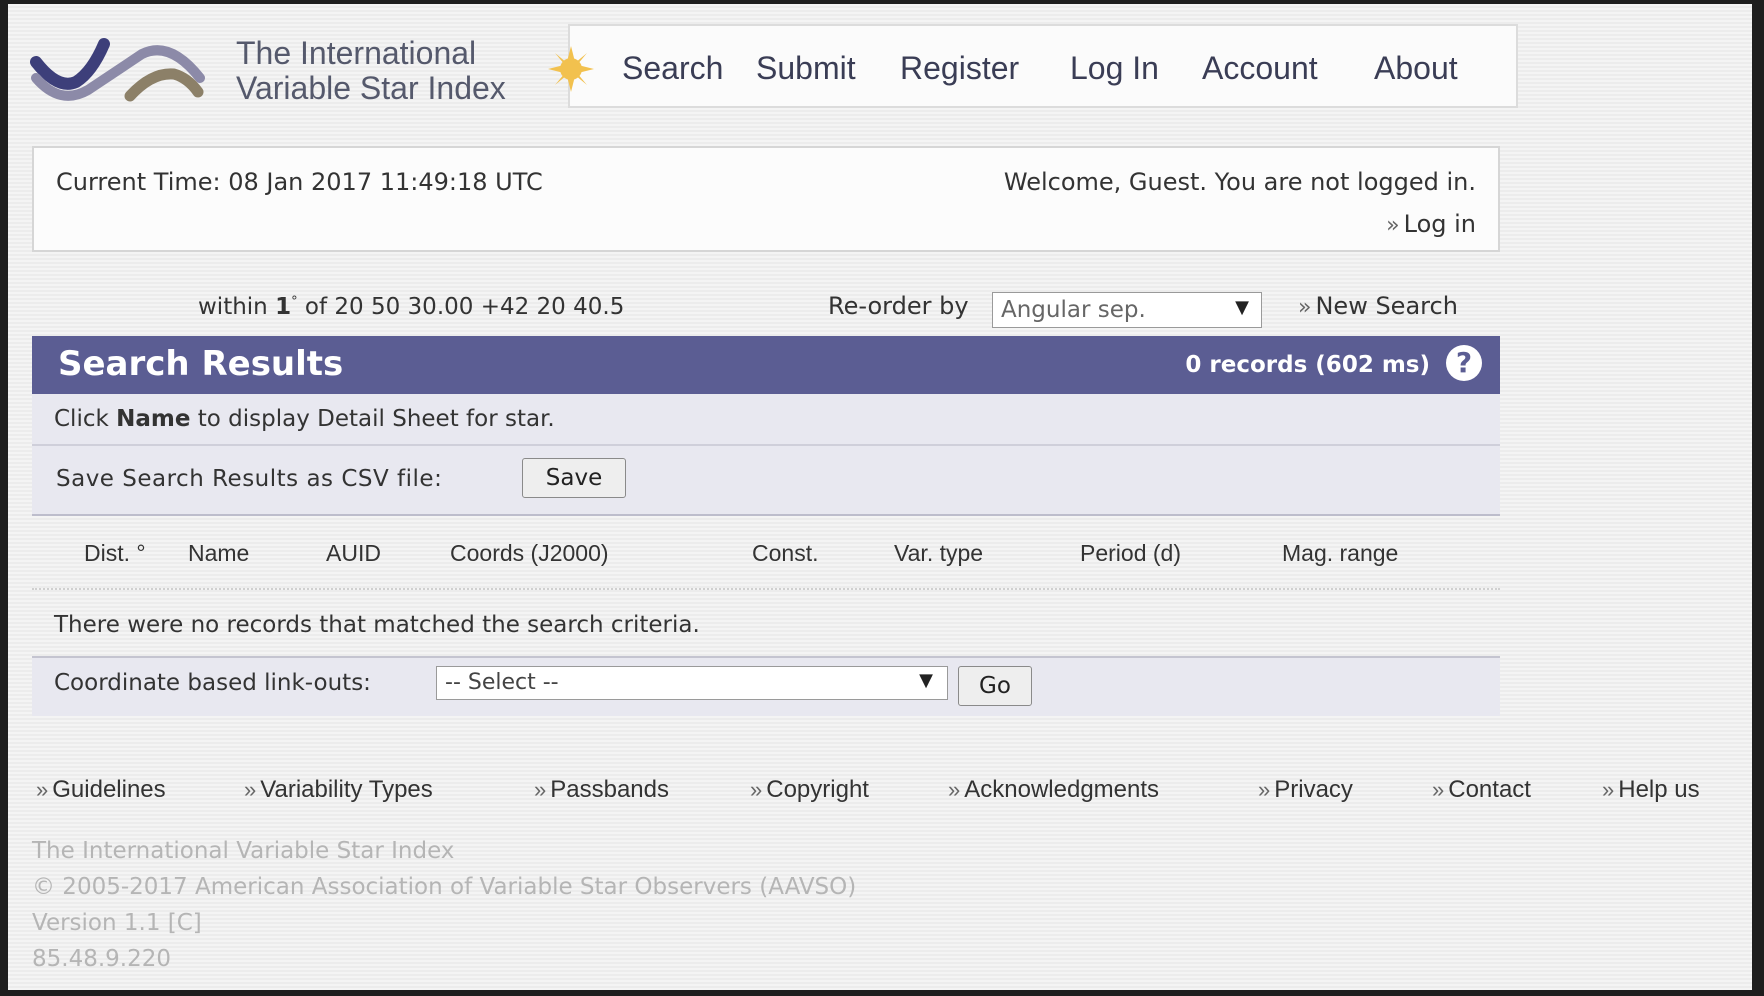 This screenshot has width=1764, height=996. I want to click on search-radius: 1, so click(283, 307).